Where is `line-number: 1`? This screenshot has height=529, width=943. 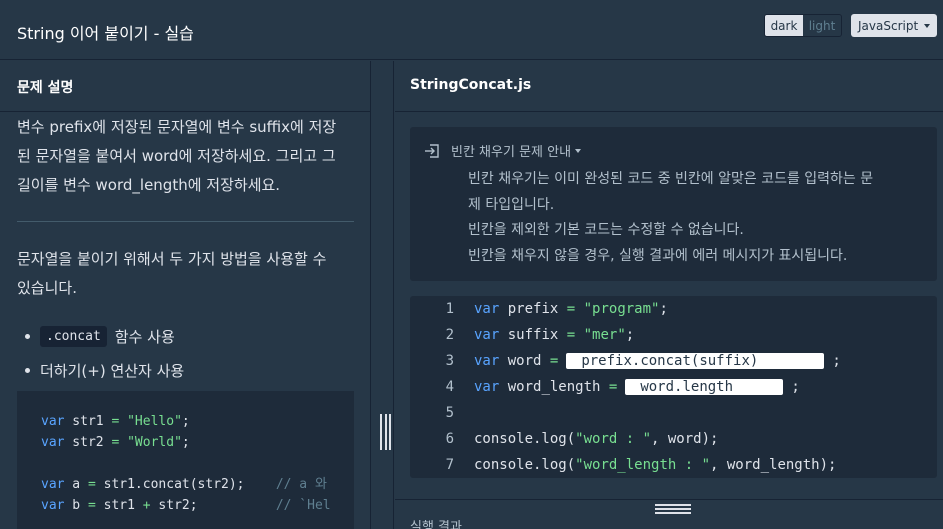 line-number: 1 is located at coordinates (449, 309).